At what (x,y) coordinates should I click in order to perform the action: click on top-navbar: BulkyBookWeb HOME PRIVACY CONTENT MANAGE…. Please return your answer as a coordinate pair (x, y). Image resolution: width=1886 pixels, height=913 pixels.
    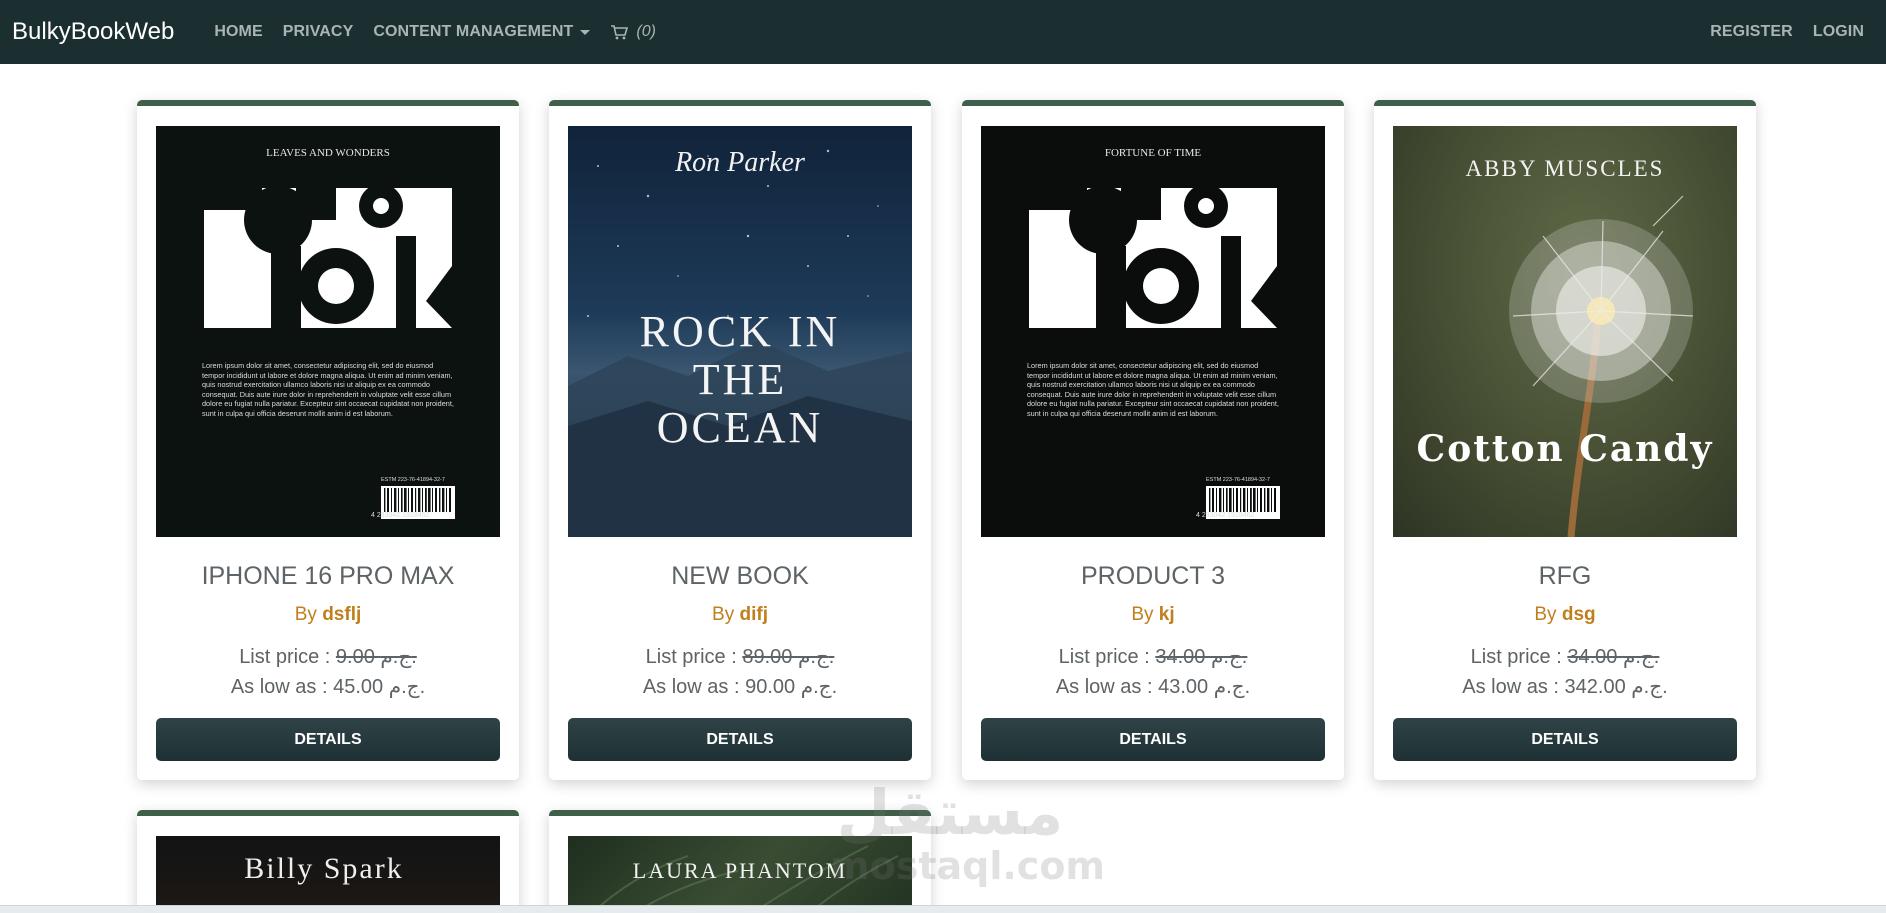
    Looking at the image, I should click on (943, 32).